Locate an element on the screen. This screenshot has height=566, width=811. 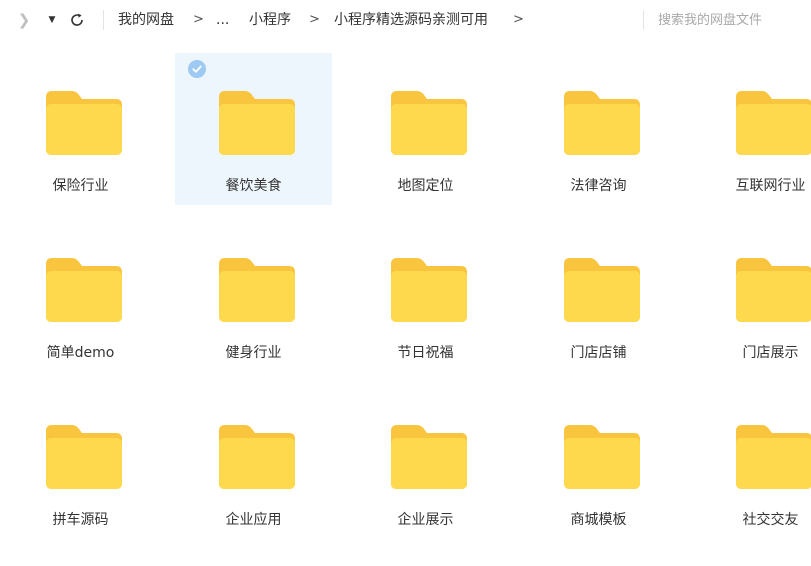
folder-tile: 门店展示 is located at coordinates (751, 296).